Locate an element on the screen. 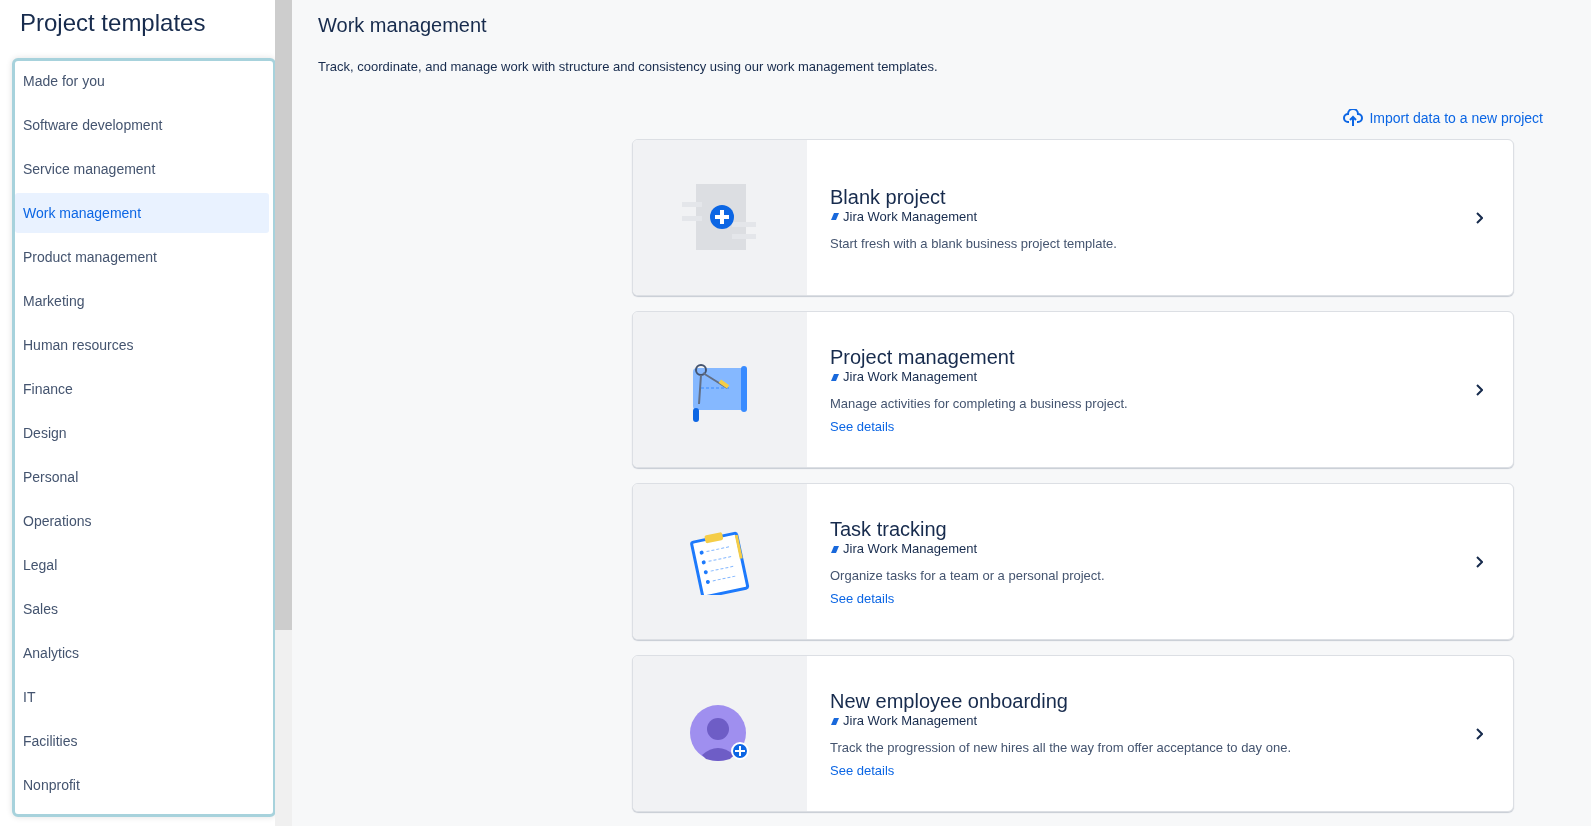 This screenshot has width=1591, height=826. template-card: New employee onboarding Jira Work Management Track the progression of new hires all the way from offer acceptance to day one. See details is located at coordinates (1073, 733).